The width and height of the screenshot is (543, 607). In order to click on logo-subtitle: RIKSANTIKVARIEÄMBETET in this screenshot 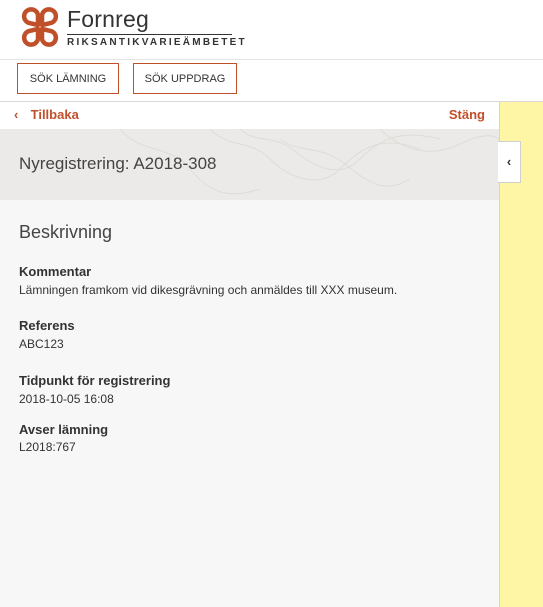, I will do `click(157, 42)`.